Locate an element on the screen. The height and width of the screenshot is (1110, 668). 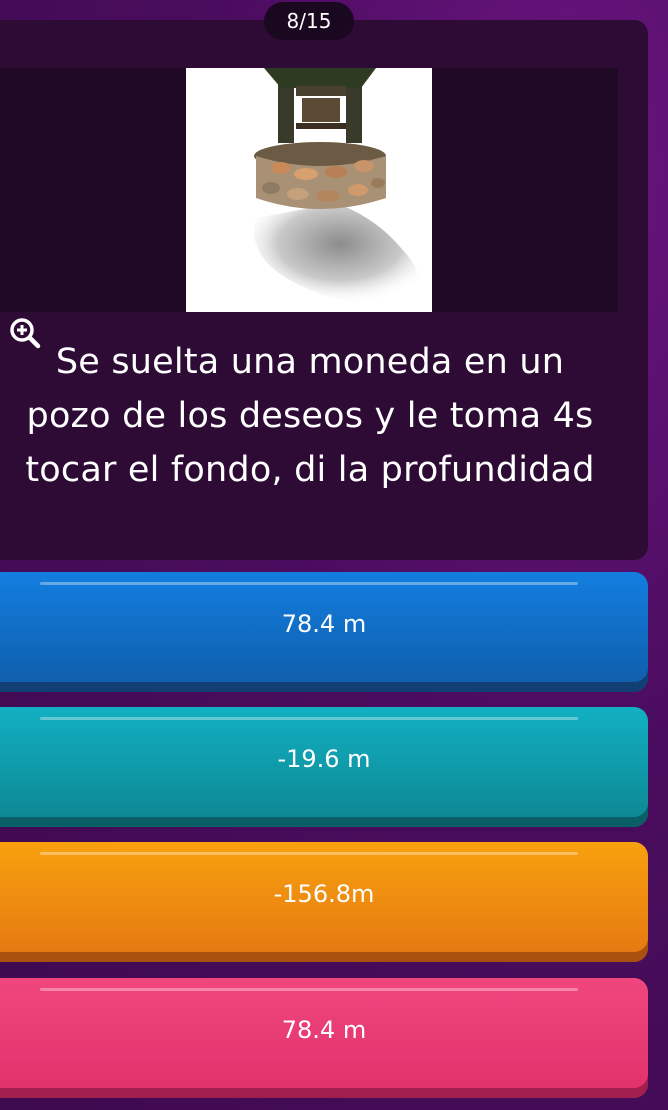
question-counter-label: 8/15 is located at coordinates (309, 21).